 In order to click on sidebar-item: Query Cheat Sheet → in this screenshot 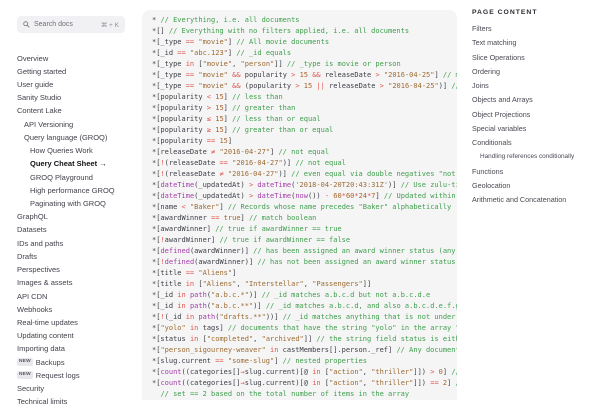, I will do `click(71, 163)`.